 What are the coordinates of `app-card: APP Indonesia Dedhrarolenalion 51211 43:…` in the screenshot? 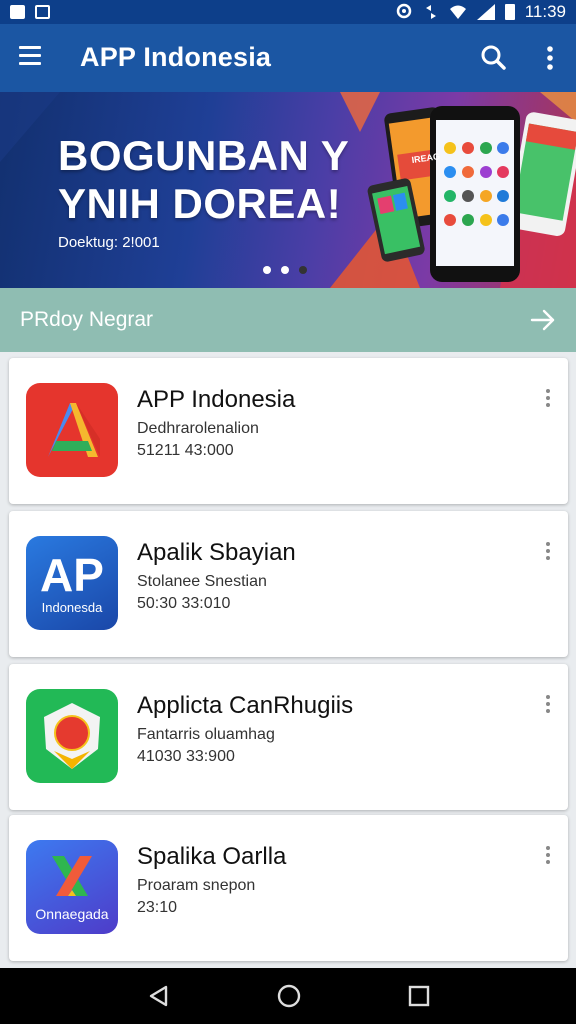 It's located at (288, 431).